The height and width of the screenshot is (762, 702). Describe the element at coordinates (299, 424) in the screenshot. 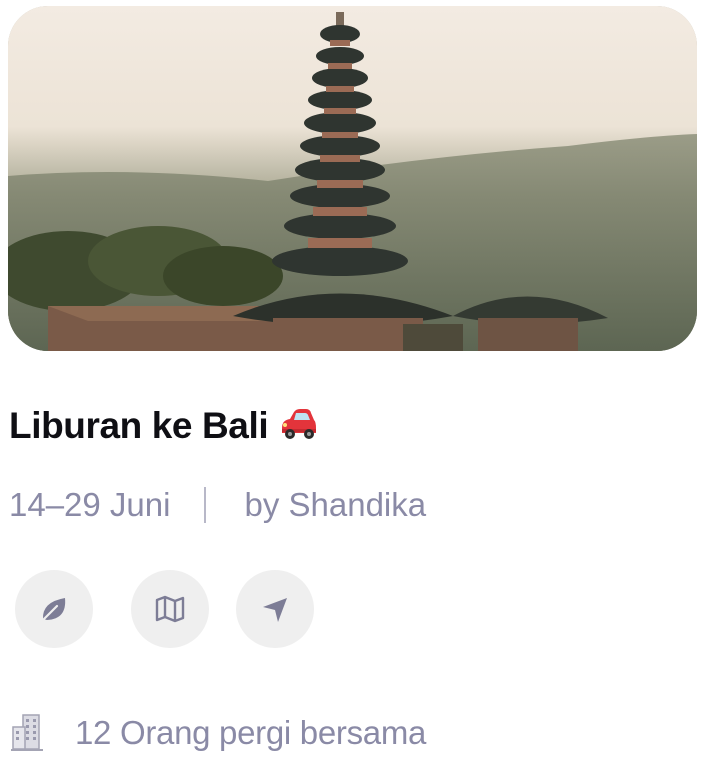

I see `car-icon` at that location.